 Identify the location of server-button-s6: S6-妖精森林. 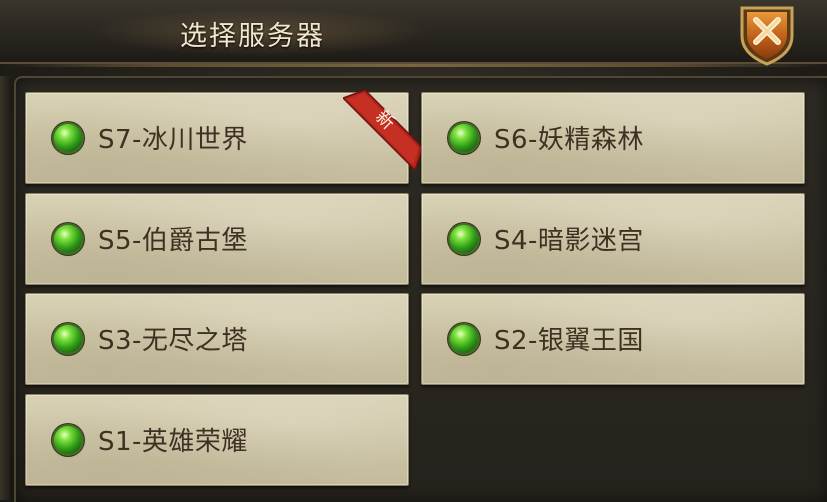
(613, 138).